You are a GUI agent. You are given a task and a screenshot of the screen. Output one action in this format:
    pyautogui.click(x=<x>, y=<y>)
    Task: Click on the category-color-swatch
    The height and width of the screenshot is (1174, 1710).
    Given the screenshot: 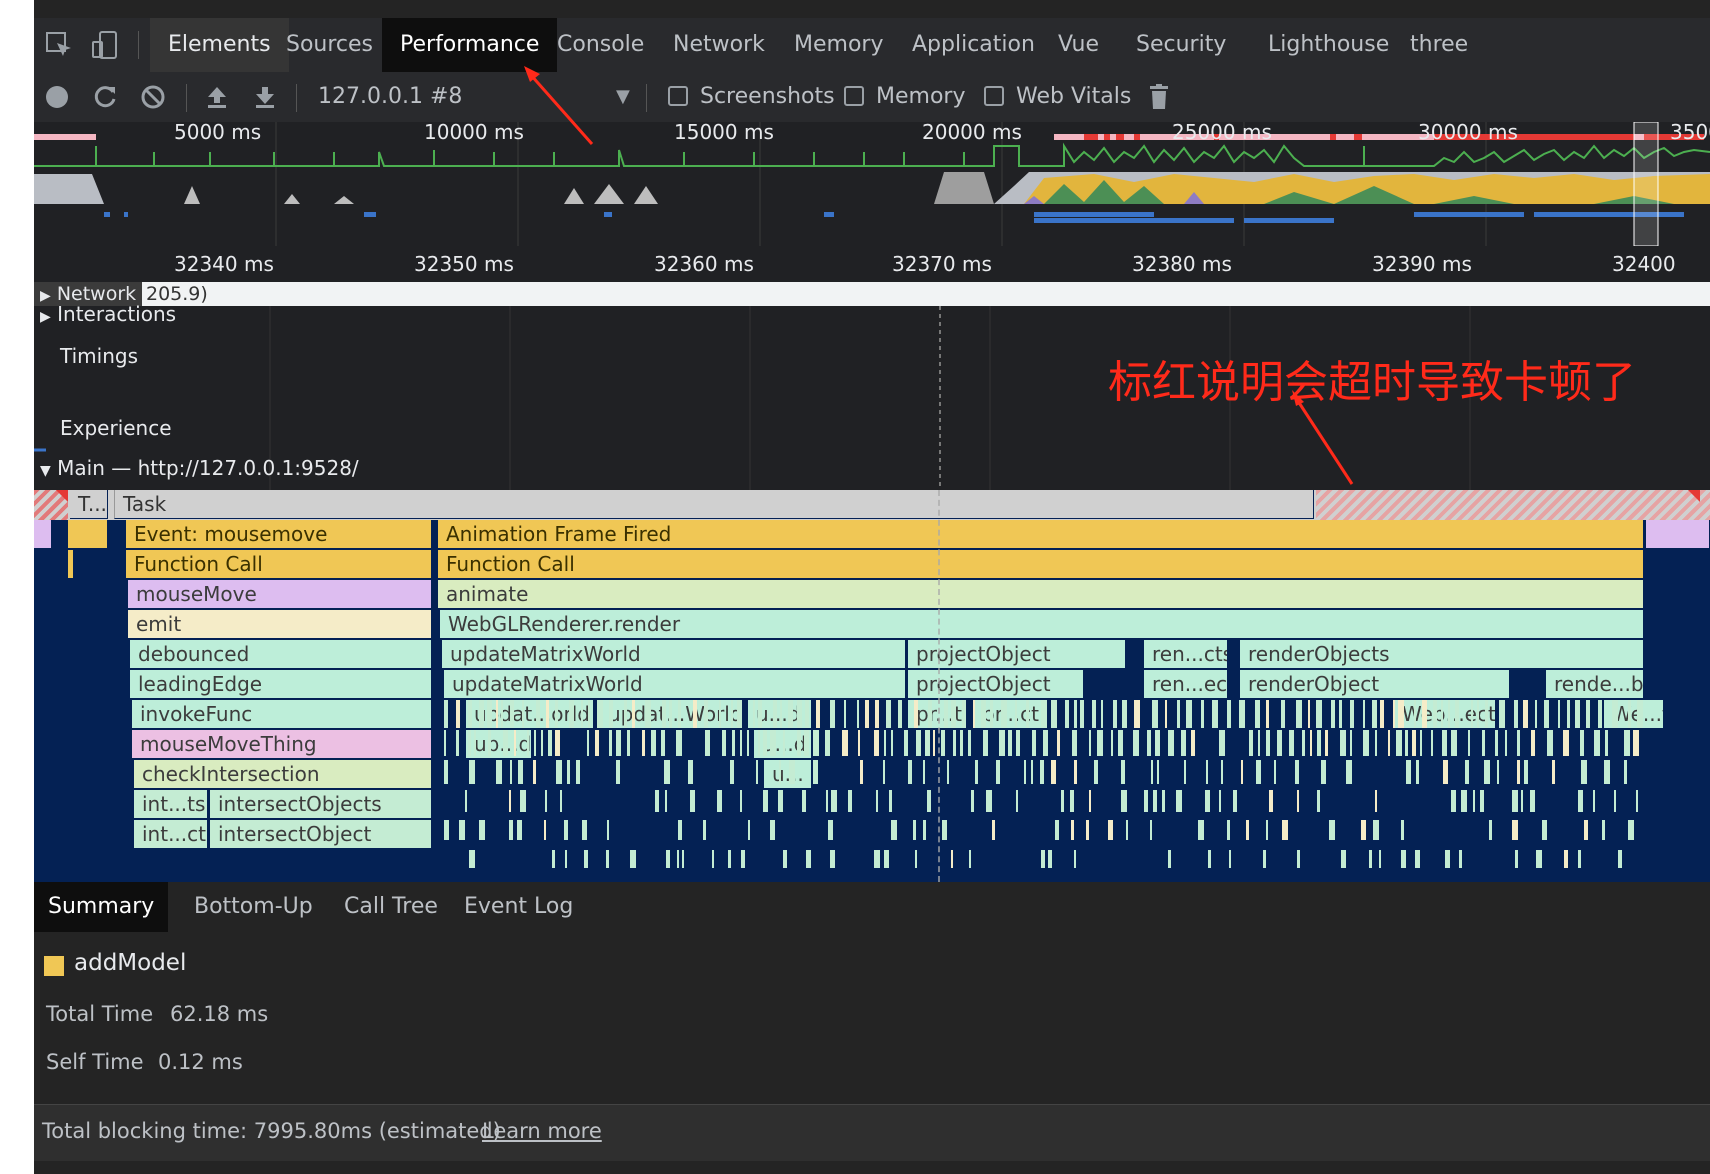 What is the action you would take?
    pyautogui.click(x=54, y=966)
    